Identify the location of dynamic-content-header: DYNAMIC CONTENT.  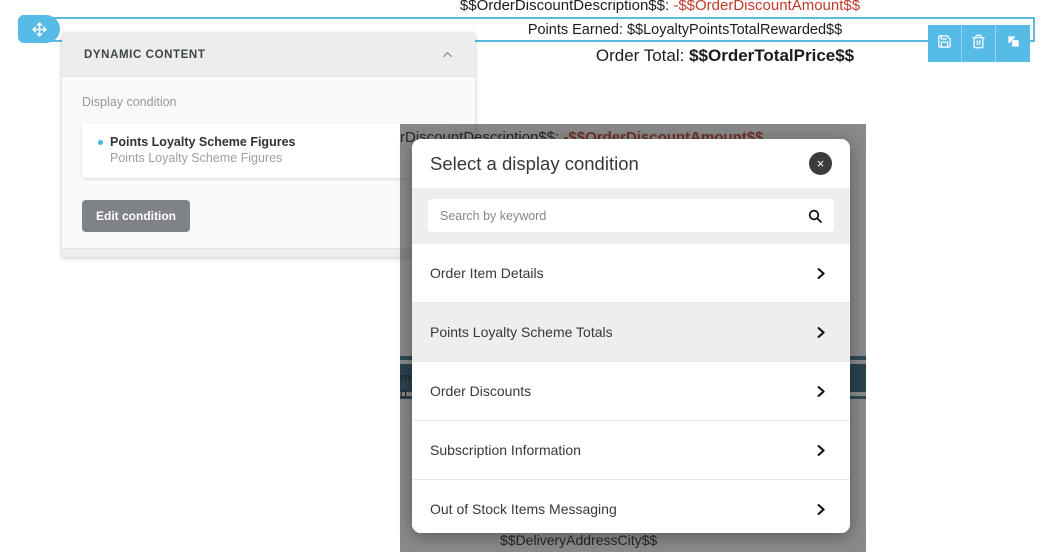
(268, 55).